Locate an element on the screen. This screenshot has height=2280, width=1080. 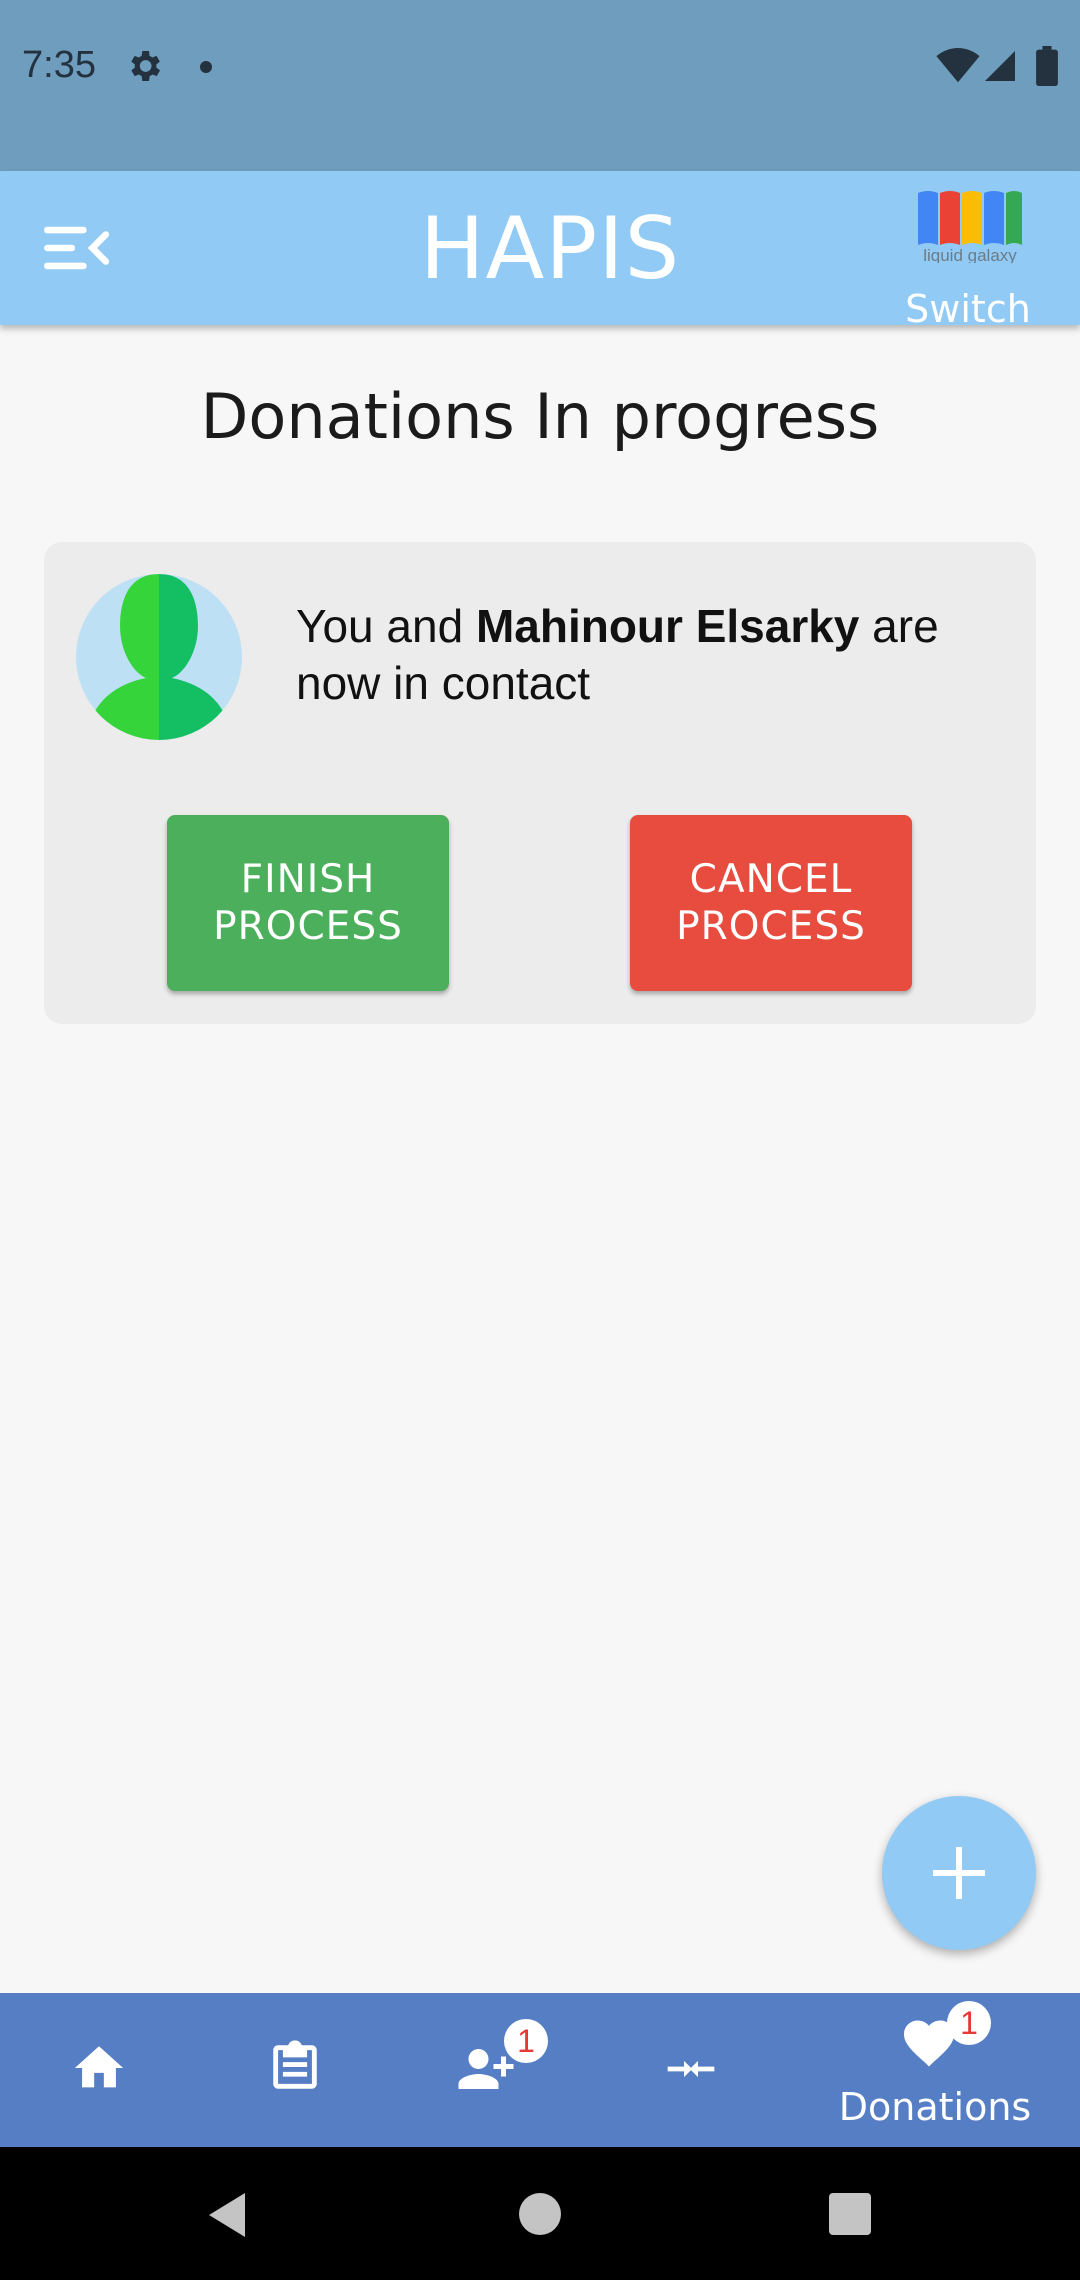
compare-arrows-icon is located at coordinates (691, 2069).